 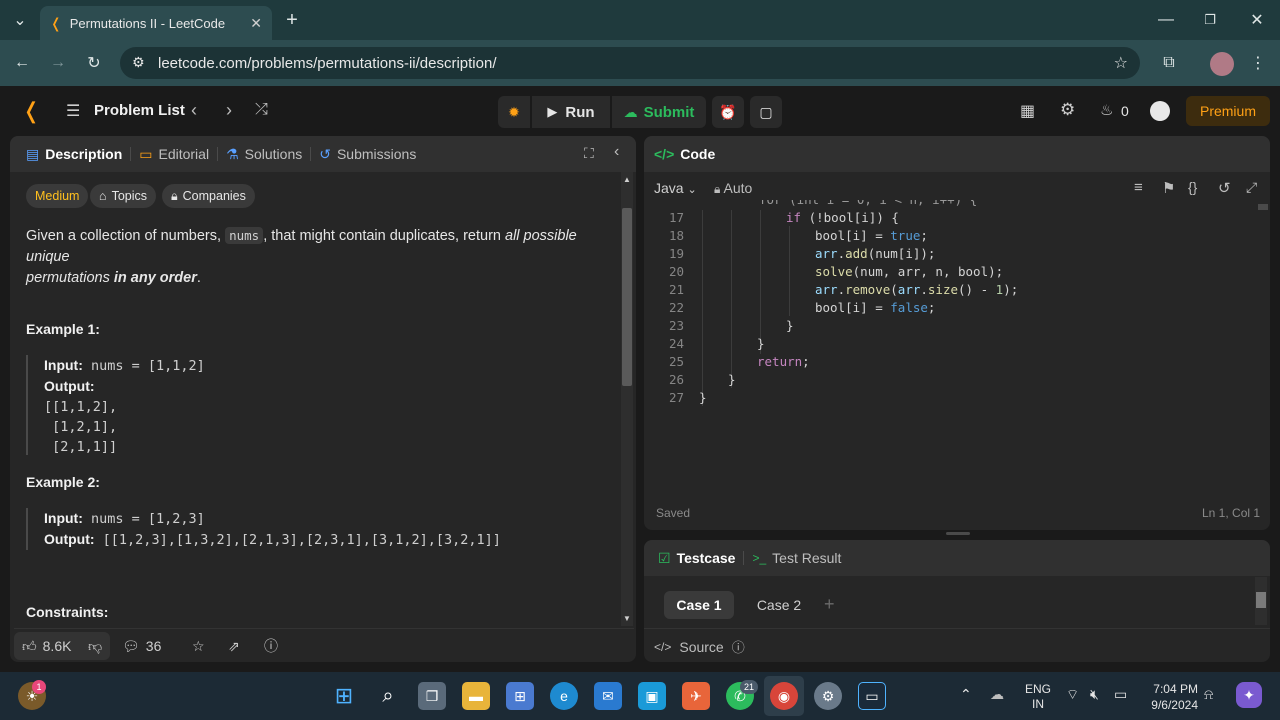 What do you see at coordinates (966, 694) in the screenshot?
I see `tray-chevron-up-icon: ⌃` at bounding box center [966, 694].